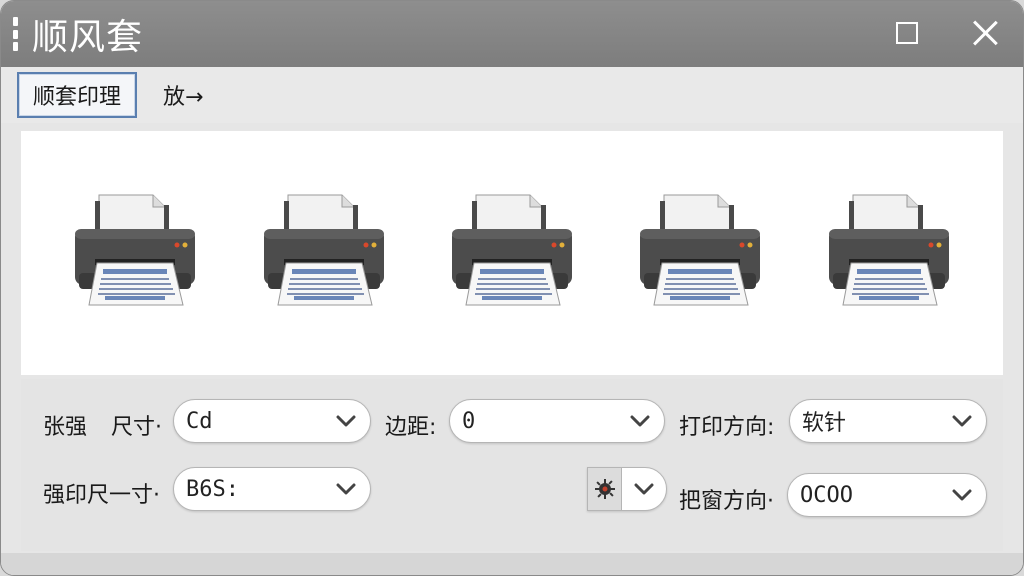 The image size is (1024, 576). What do you see at coordinates (183, 95) in the screenshot?
I see `tab-next: 放→` at bounding box center [183, 95].